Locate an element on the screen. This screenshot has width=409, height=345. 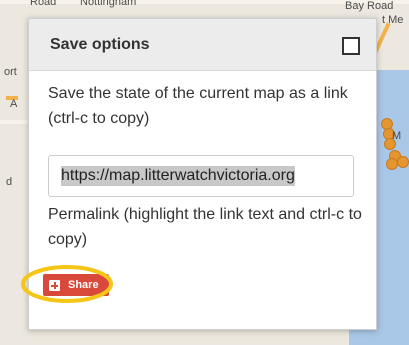
map-label: M is located at coordinates (397, 136).